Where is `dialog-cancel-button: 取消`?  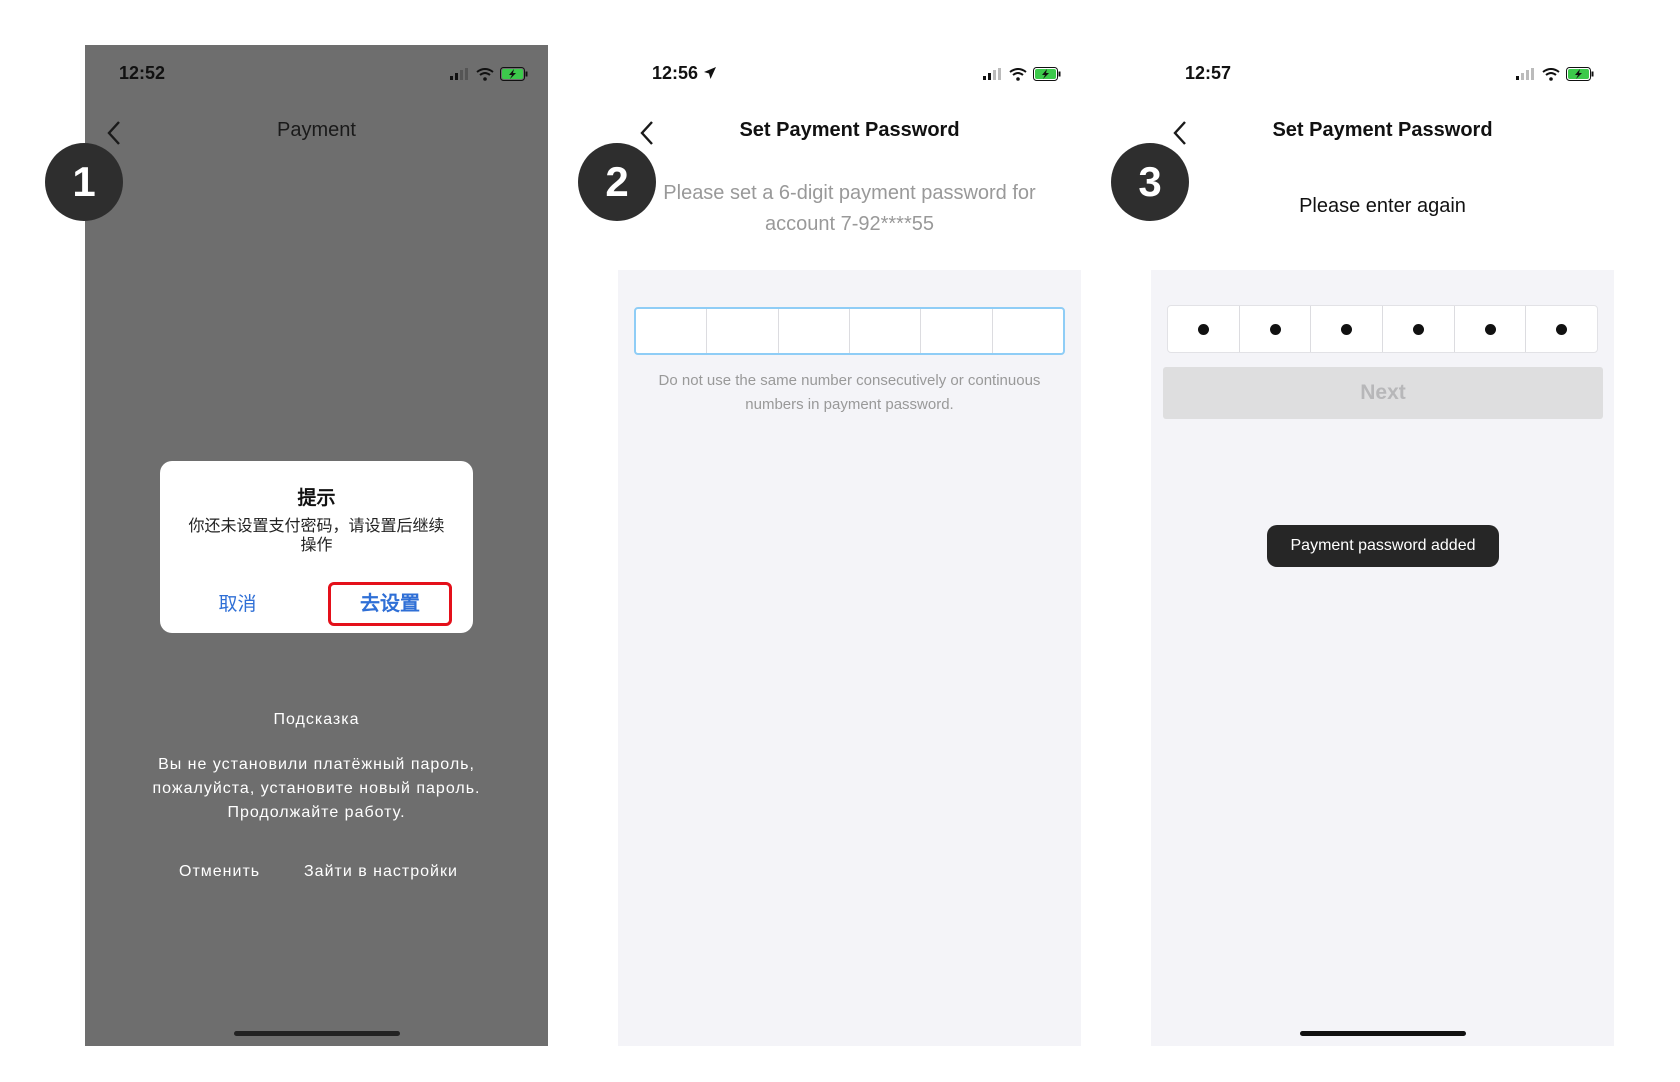
dialog-cancel-button: 取消 is located at coordinates (237, 602).